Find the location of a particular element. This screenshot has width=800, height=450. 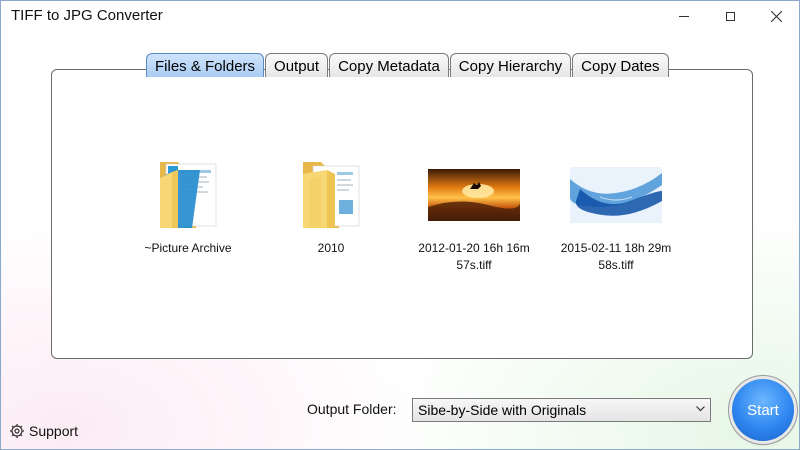

output-folder-value: Sibe-by-Side with Originals is located at coordinates (502, 410).